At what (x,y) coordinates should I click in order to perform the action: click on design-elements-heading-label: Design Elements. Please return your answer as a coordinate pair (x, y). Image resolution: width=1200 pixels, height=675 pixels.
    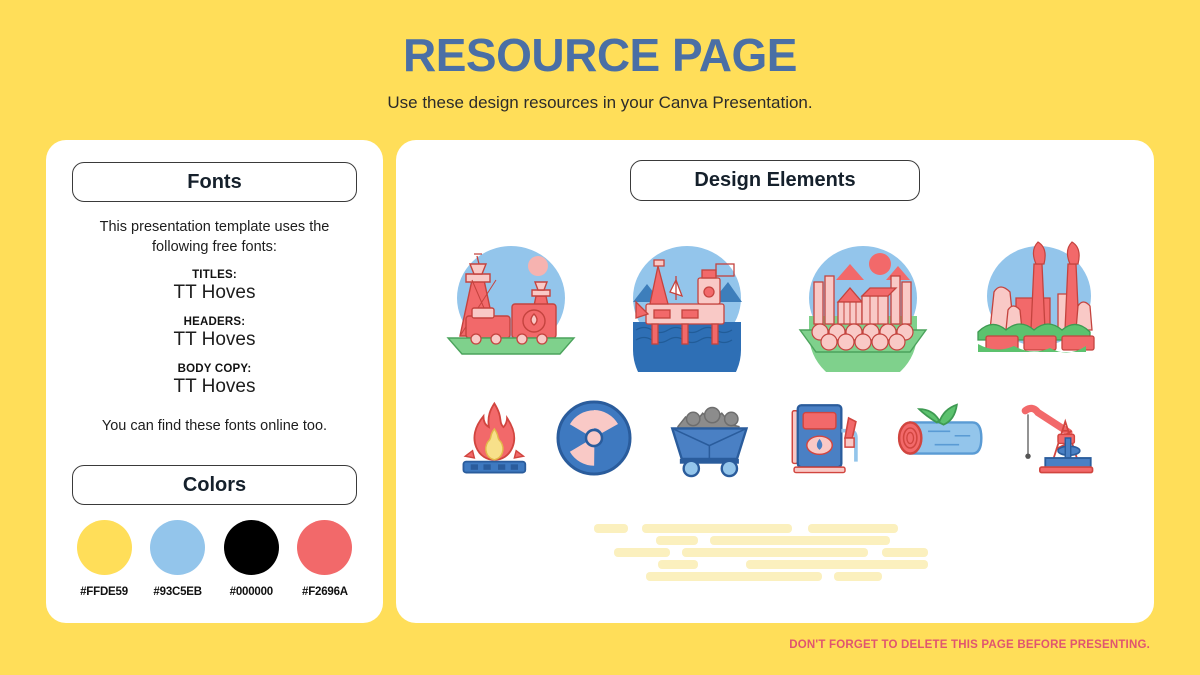
    Looking at the image, I should click on (775, 180).